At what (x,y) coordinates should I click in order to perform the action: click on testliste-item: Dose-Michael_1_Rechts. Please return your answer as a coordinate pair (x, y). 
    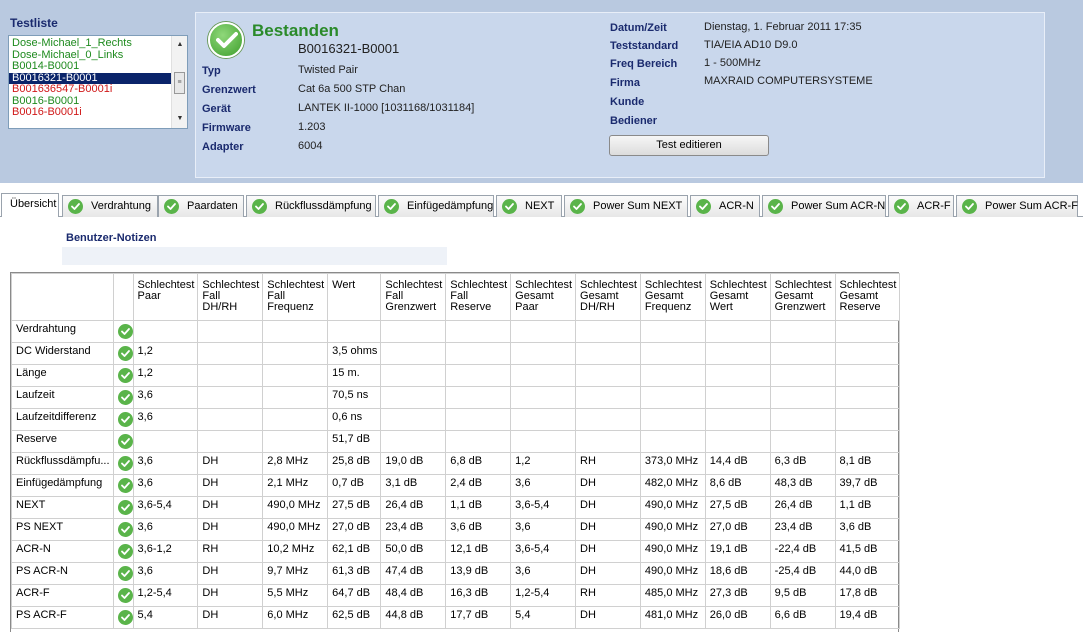
    Looking at the image, I should click on (90, 44).